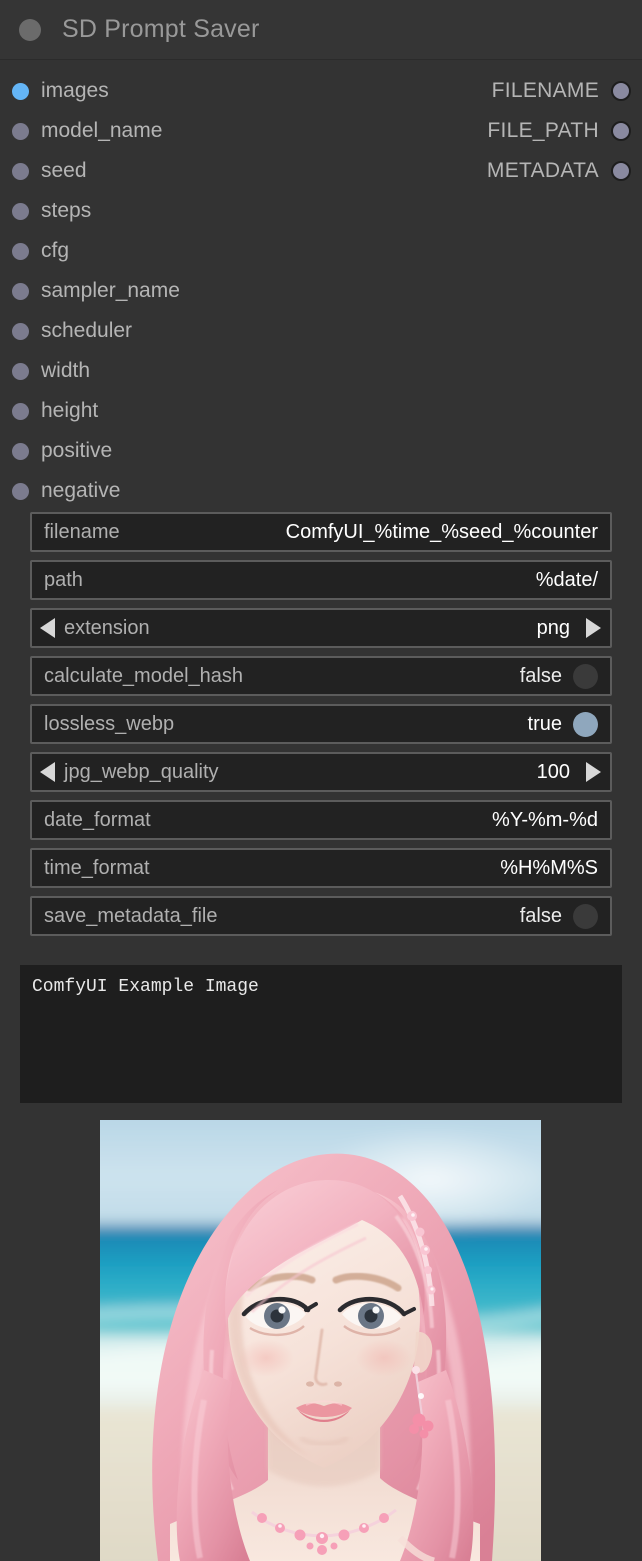 This screenshot has width=642, height=1561. What do you see at coordinates (542, 170) in the screenshot?
I see `output-slot-label: METADATA` at bounding box center [542, 170].